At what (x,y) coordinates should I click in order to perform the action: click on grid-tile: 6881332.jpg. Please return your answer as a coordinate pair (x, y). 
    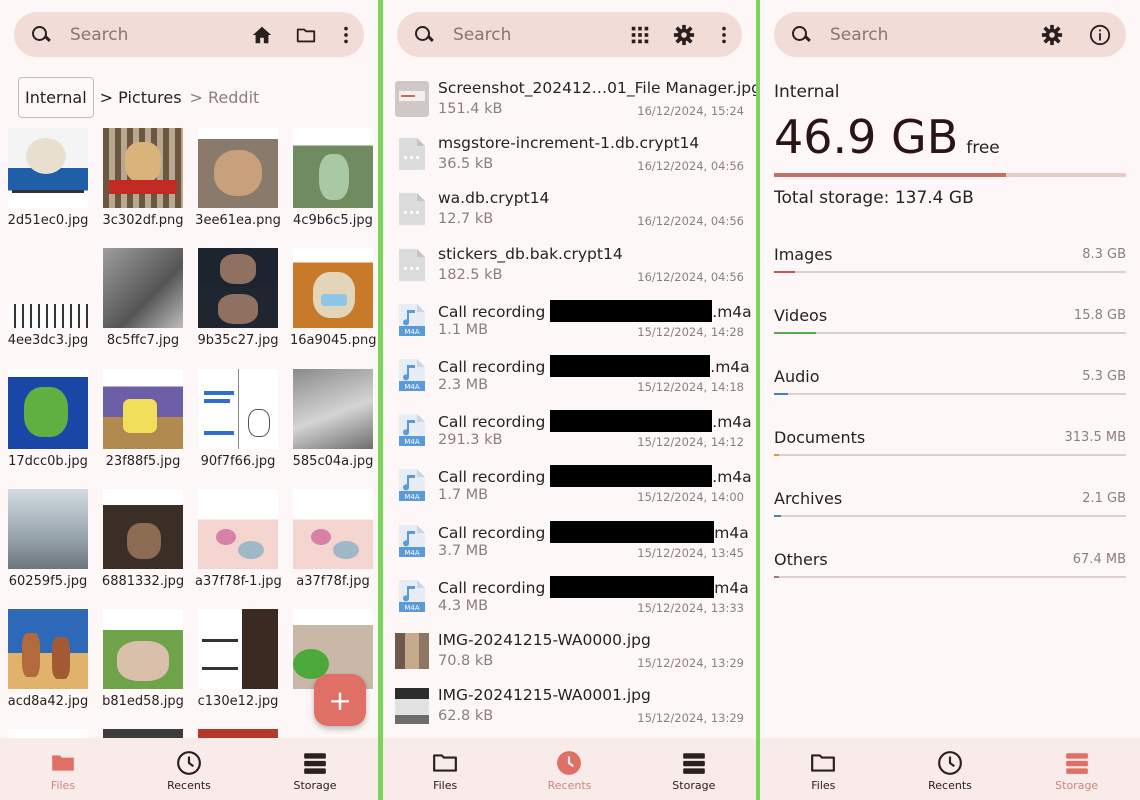
    Looking at the image, I should click on (143, 539).